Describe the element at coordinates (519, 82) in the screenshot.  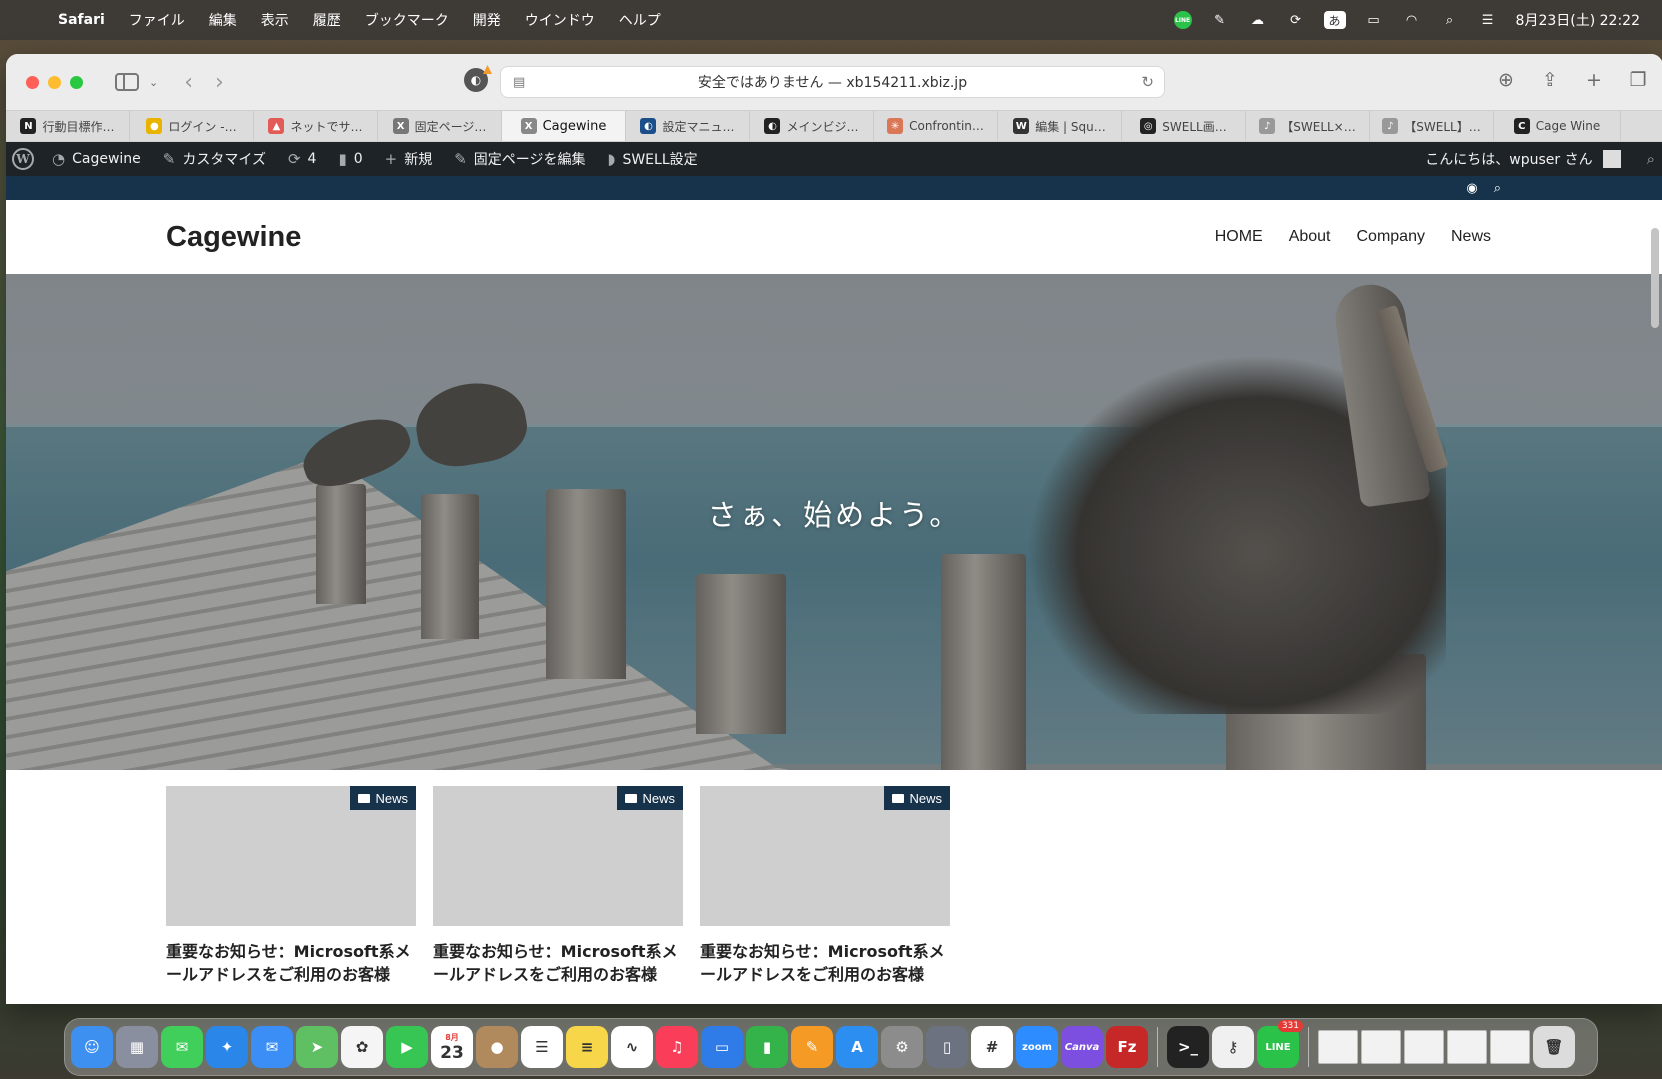
I see `page-settings-icon: ▤` at that location.